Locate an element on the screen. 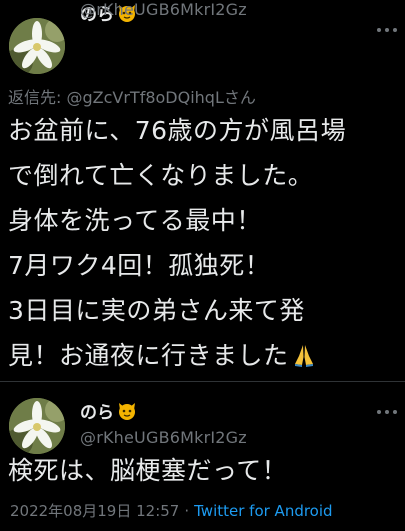  folded-hands-emoji is located at coordinates (304, 359).